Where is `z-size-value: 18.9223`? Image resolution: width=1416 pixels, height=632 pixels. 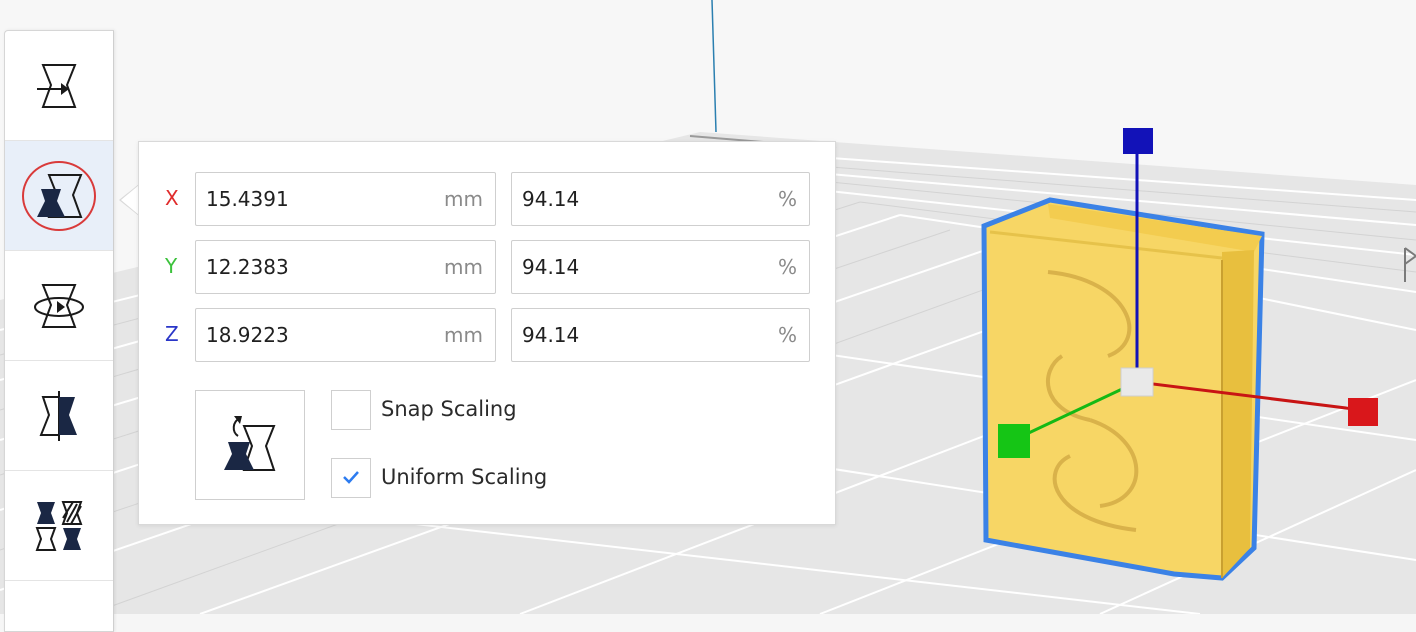 z-size-value: 18.9223 is located at coordinates (247, 335).